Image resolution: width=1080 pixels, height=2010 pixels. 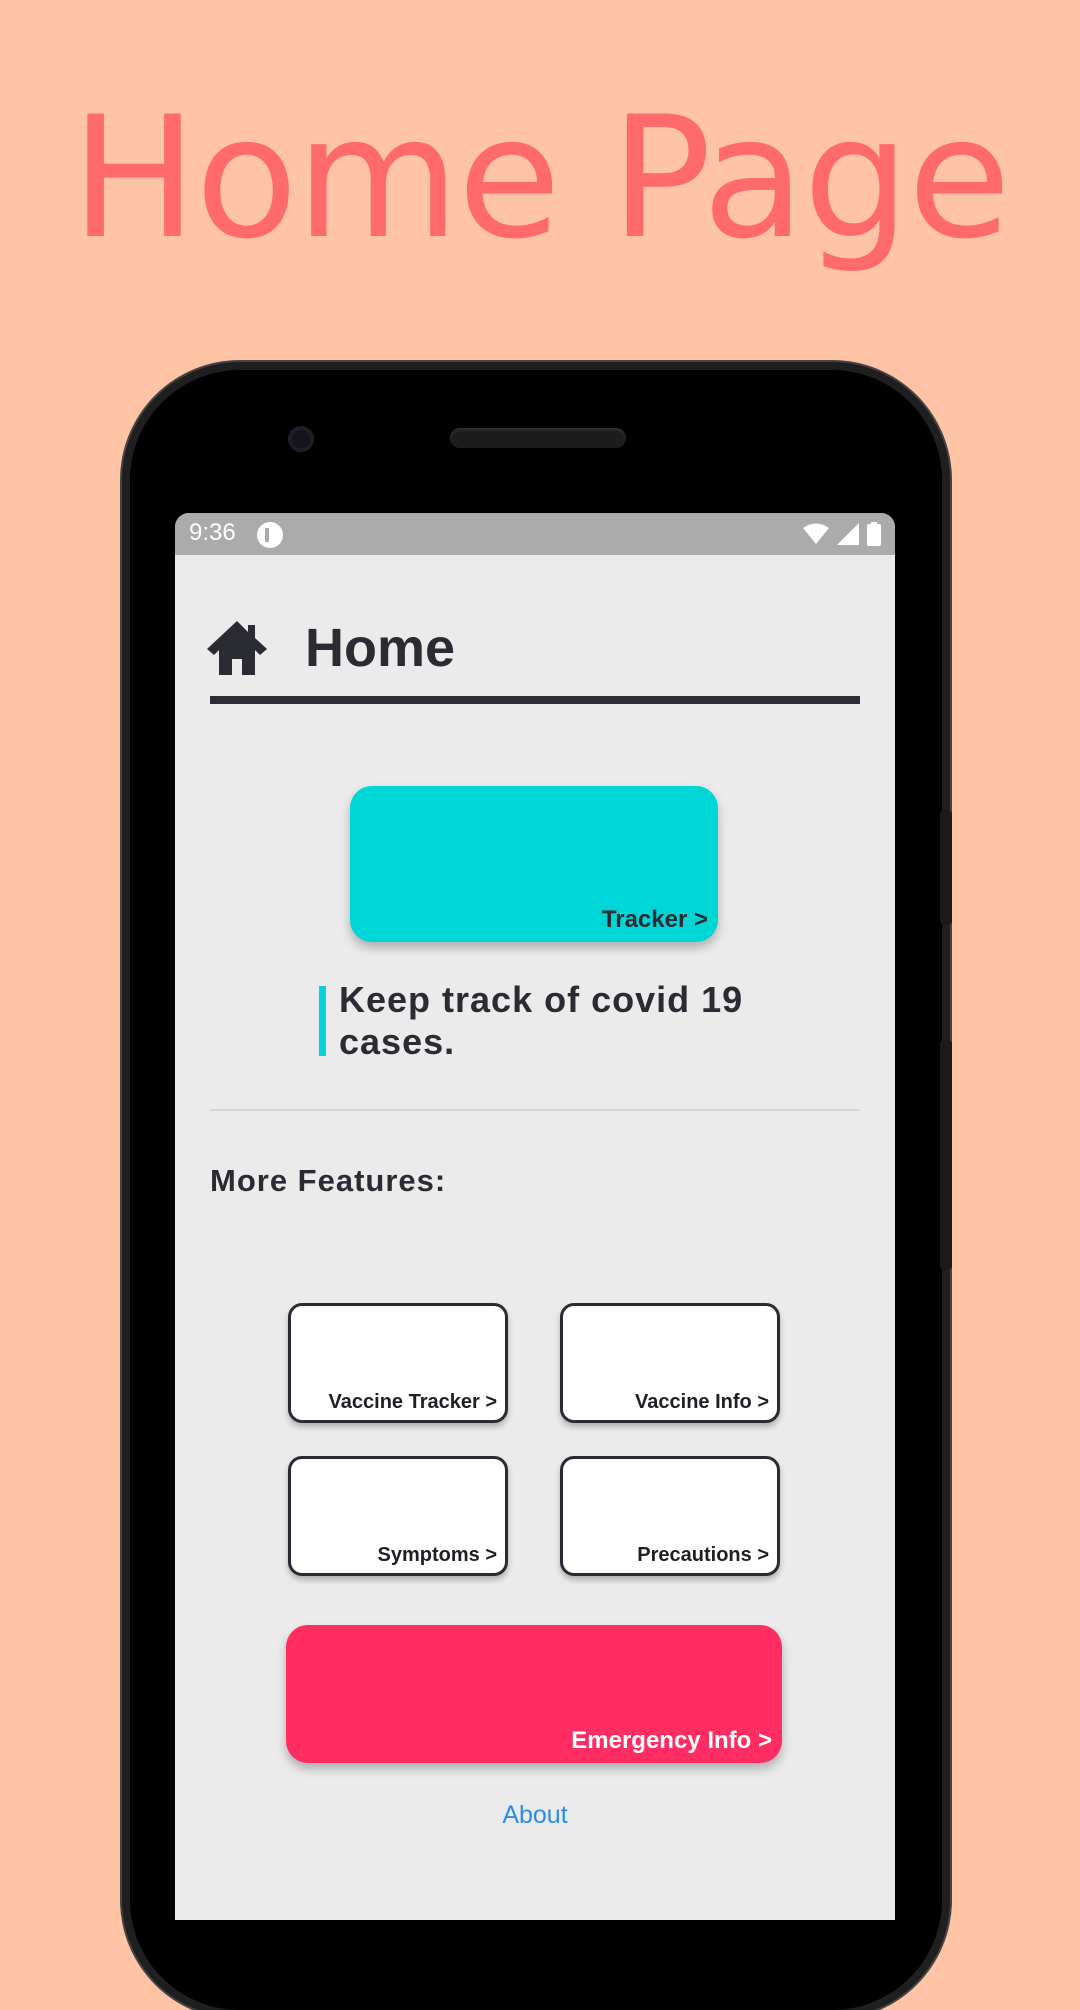 I want to click on phone-speaker, so click(x=538, y=438).